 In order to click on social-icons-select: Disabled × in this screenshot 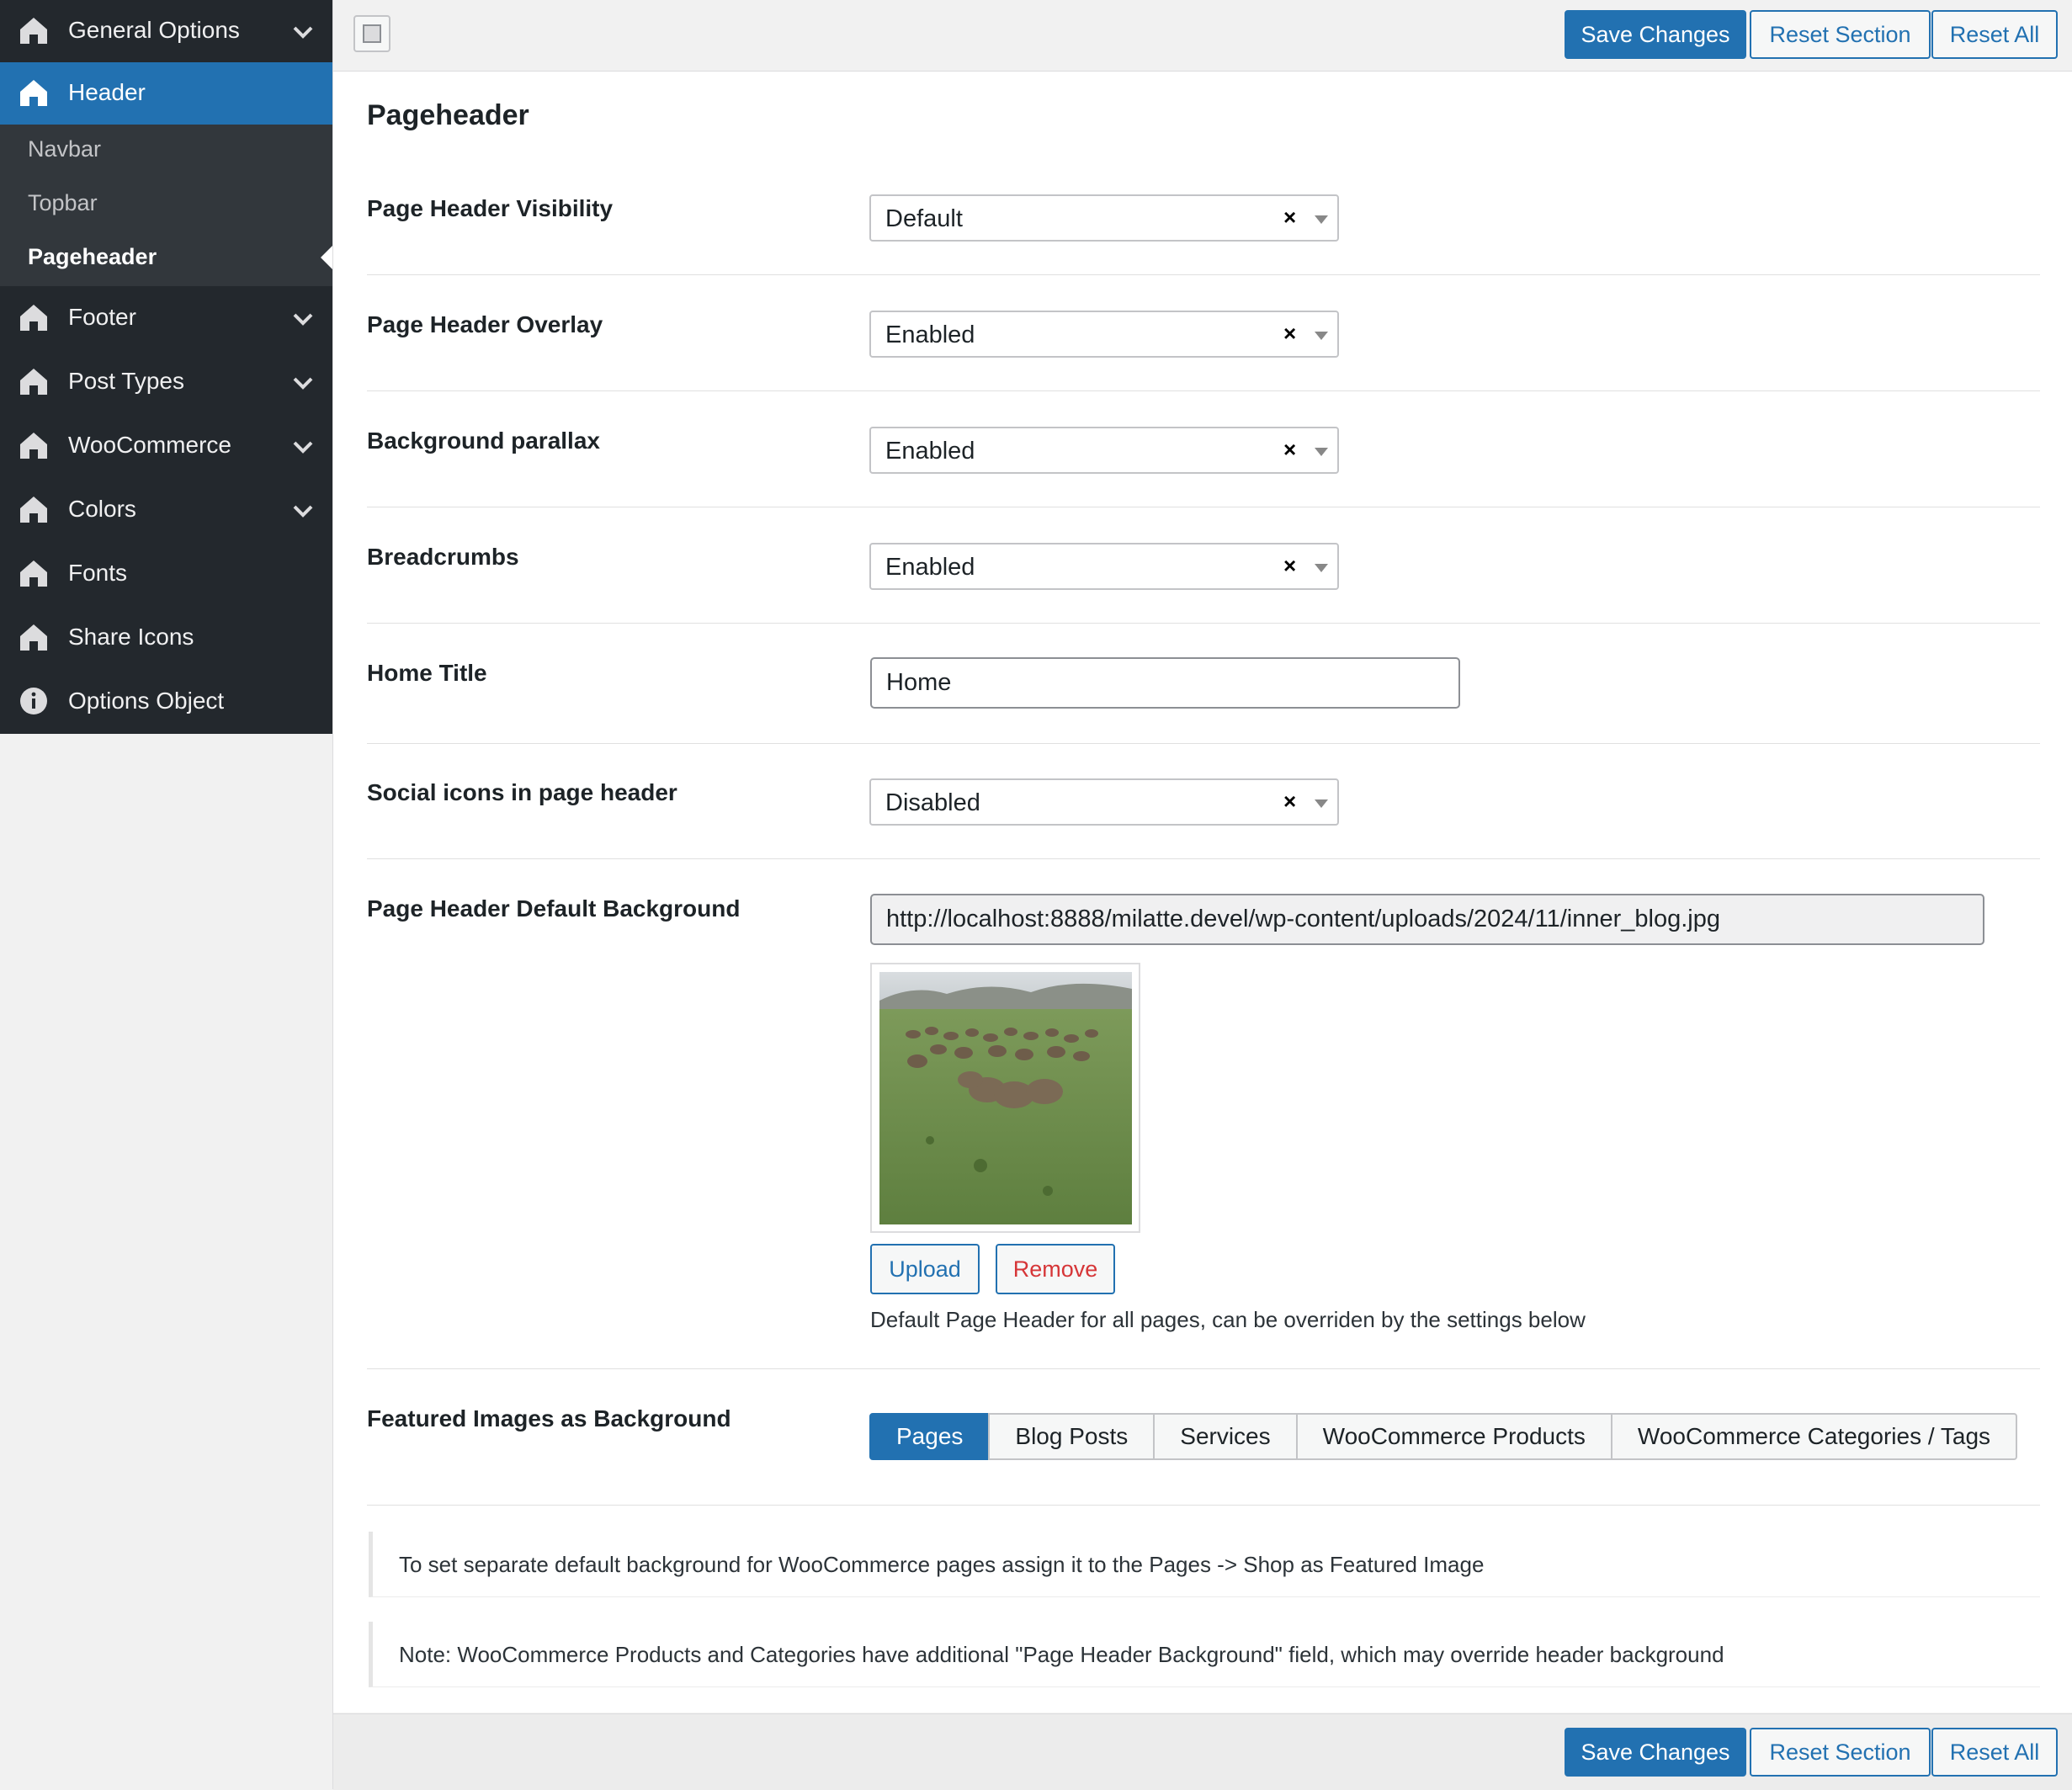, I will do `click(1104, 802)`.